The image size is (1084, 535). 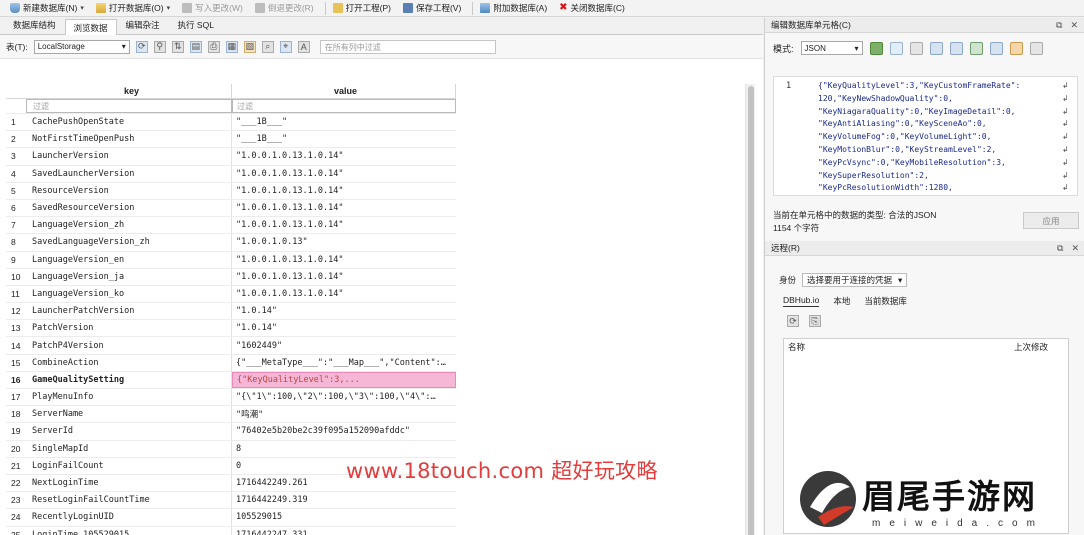 I want to click on key-cell: PlayMenuInfo, so click(x=129, y=397).